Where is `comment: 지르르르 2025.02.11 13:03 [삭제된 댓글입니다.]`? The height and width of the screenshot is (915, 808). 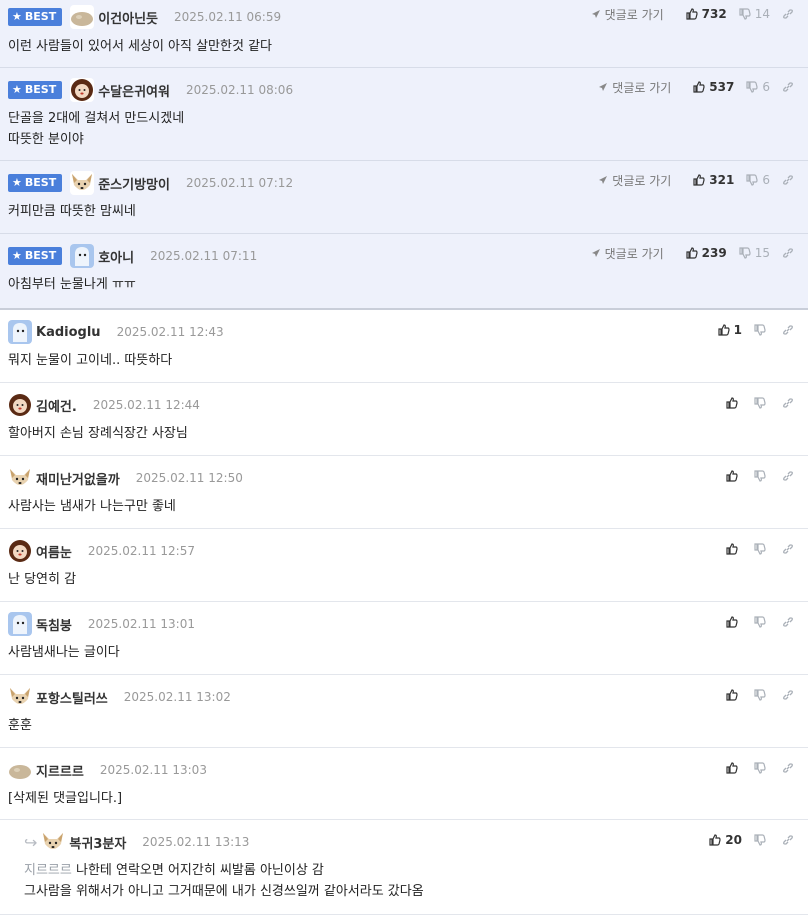
comment: 지르르르 2025.02.11 13:03 [삭제된 댓글입니다.] is located at coordinates (404, 784).